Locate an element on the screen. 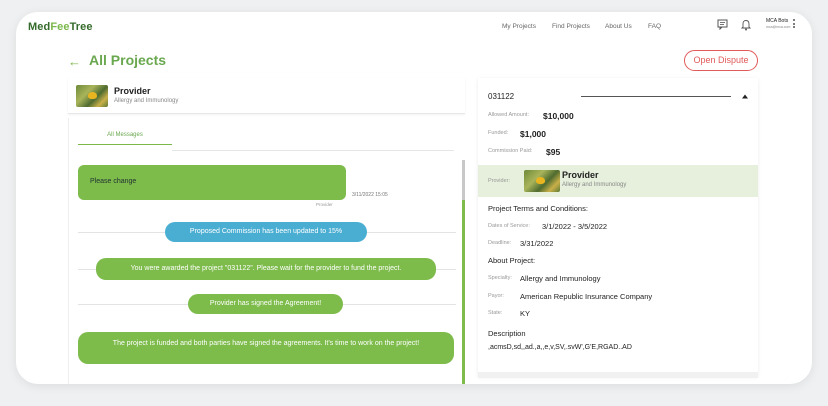 The height and width of the screenshot is (406, 828). commission-label: Commission Paid: is located at coordinates (510, 151).